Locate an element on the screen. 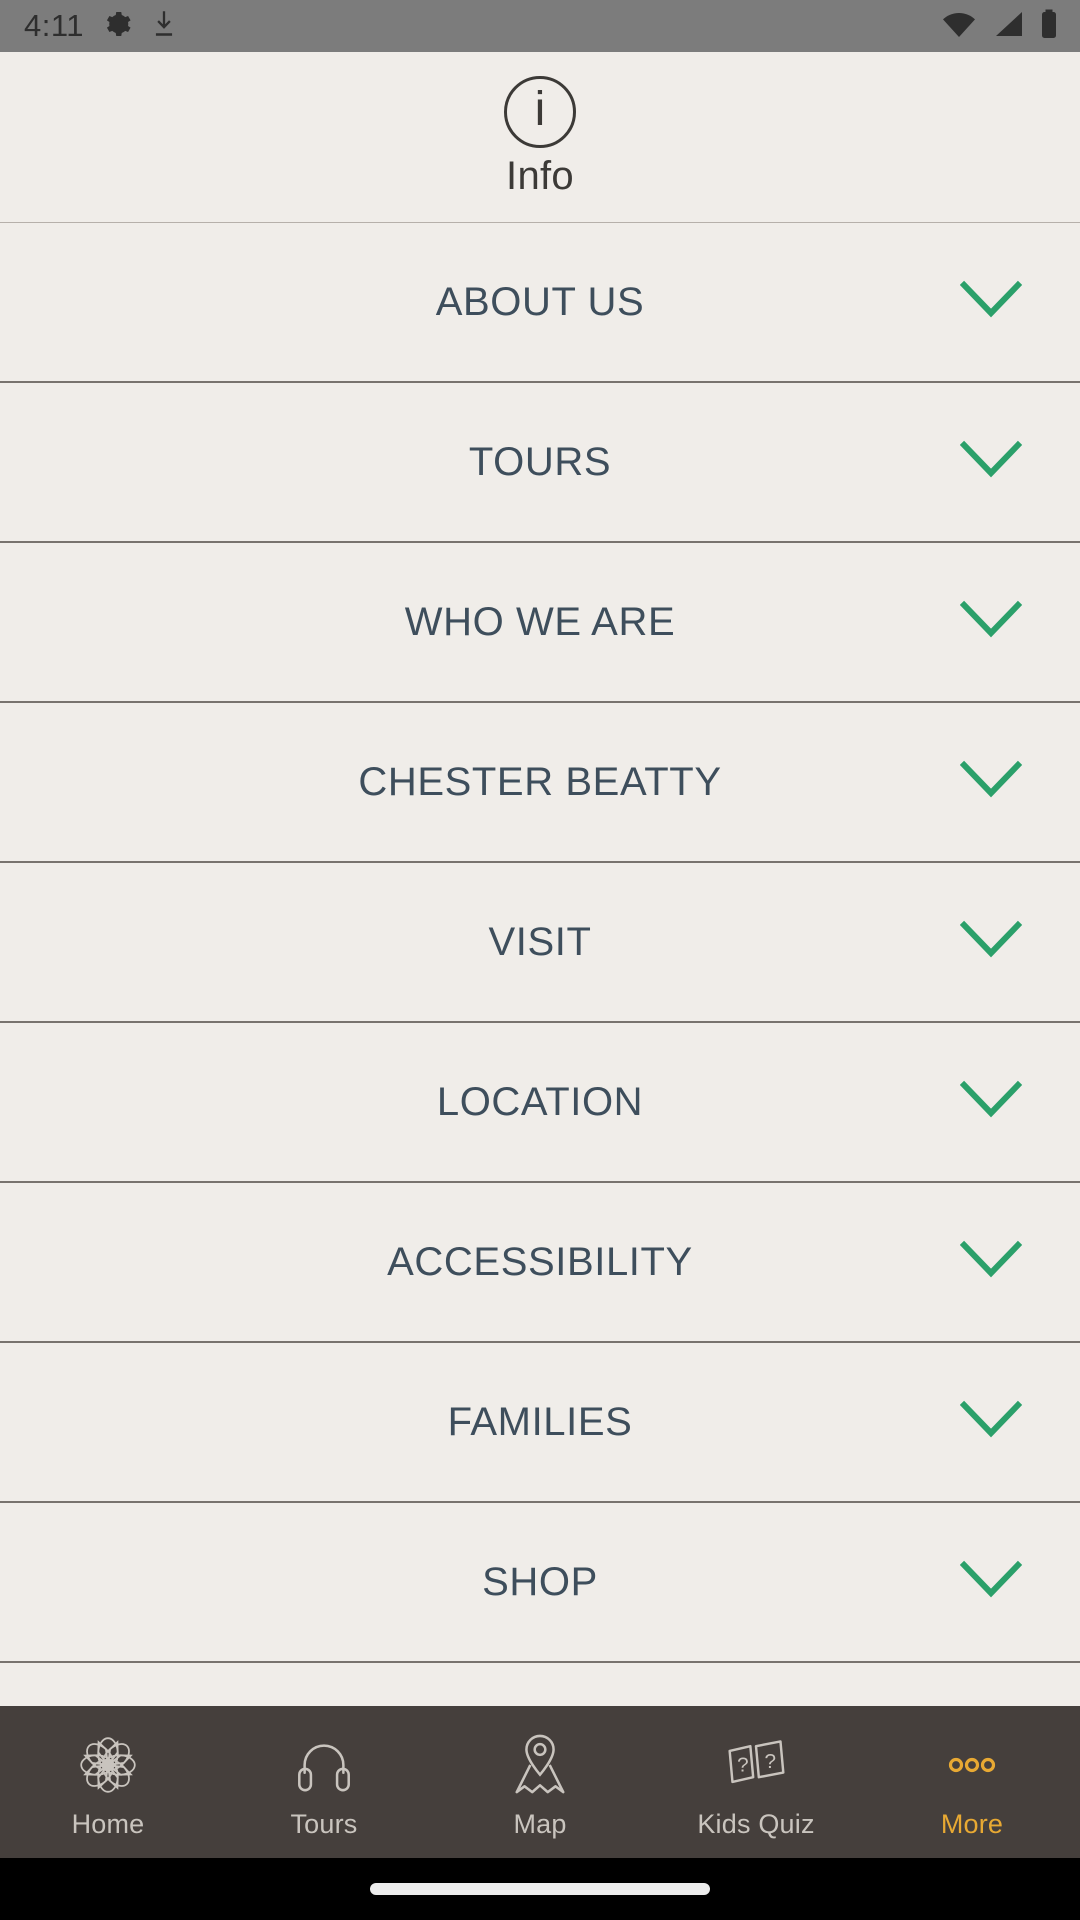 The height and width of the screenshot is (1920, 1080). accordion-row-label: LOCATION is located at coordinates (540, 1101).